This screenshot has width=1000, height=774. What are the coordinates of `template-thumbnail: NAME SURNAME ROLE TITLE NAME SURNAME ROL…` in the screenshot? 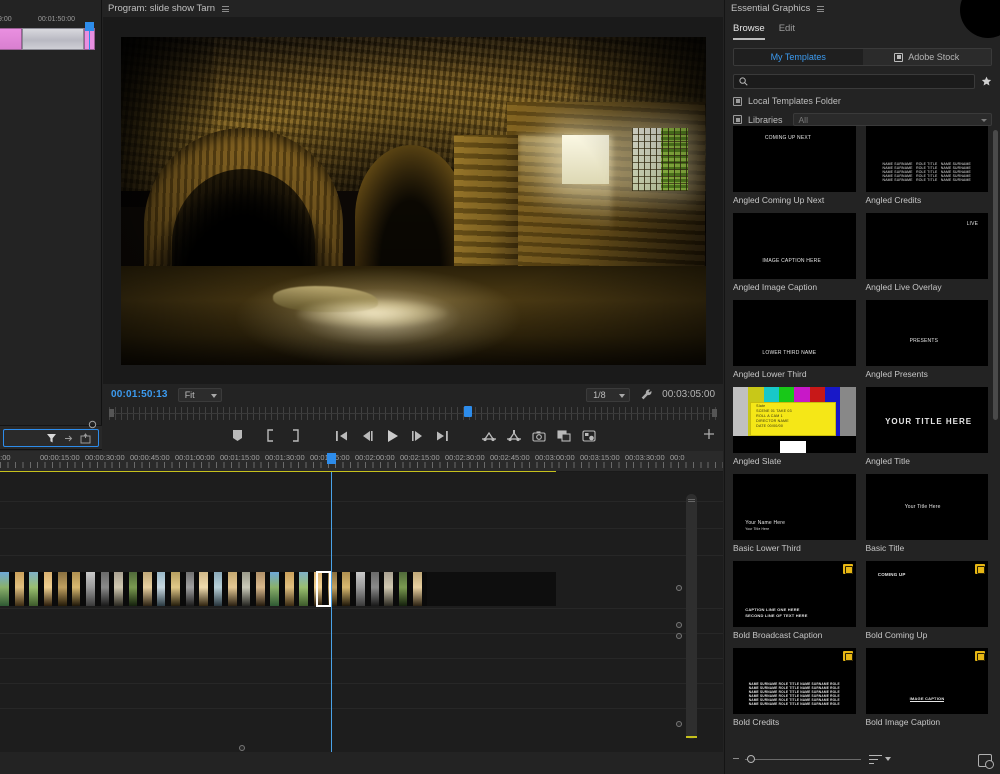 It's located at (794, 681).